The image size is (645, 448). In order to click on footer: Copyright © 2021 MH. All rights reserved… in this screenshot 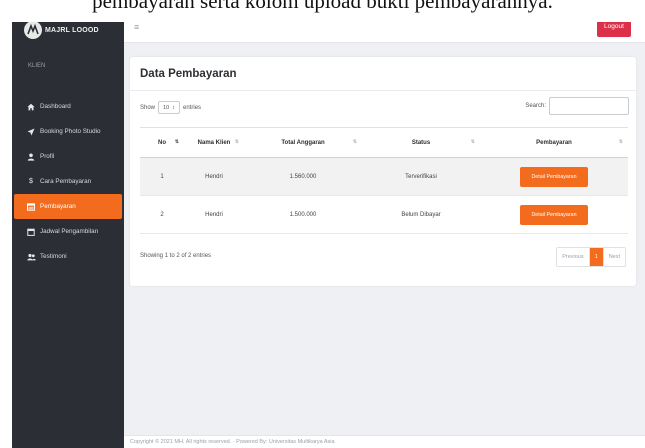, I will do `click(384, 441)`.